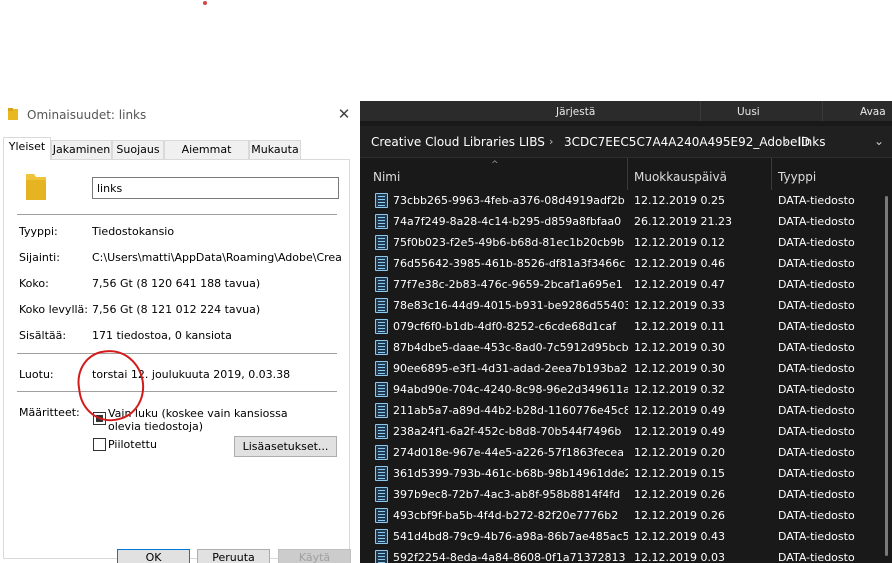 This screenshot has height=563, width=892. Describe the element at coordinates (510, 368) in the screenshot. I see `file-name: 90ee6895-e3f1-4d31-adad-2eea7b193ba2` at that location.